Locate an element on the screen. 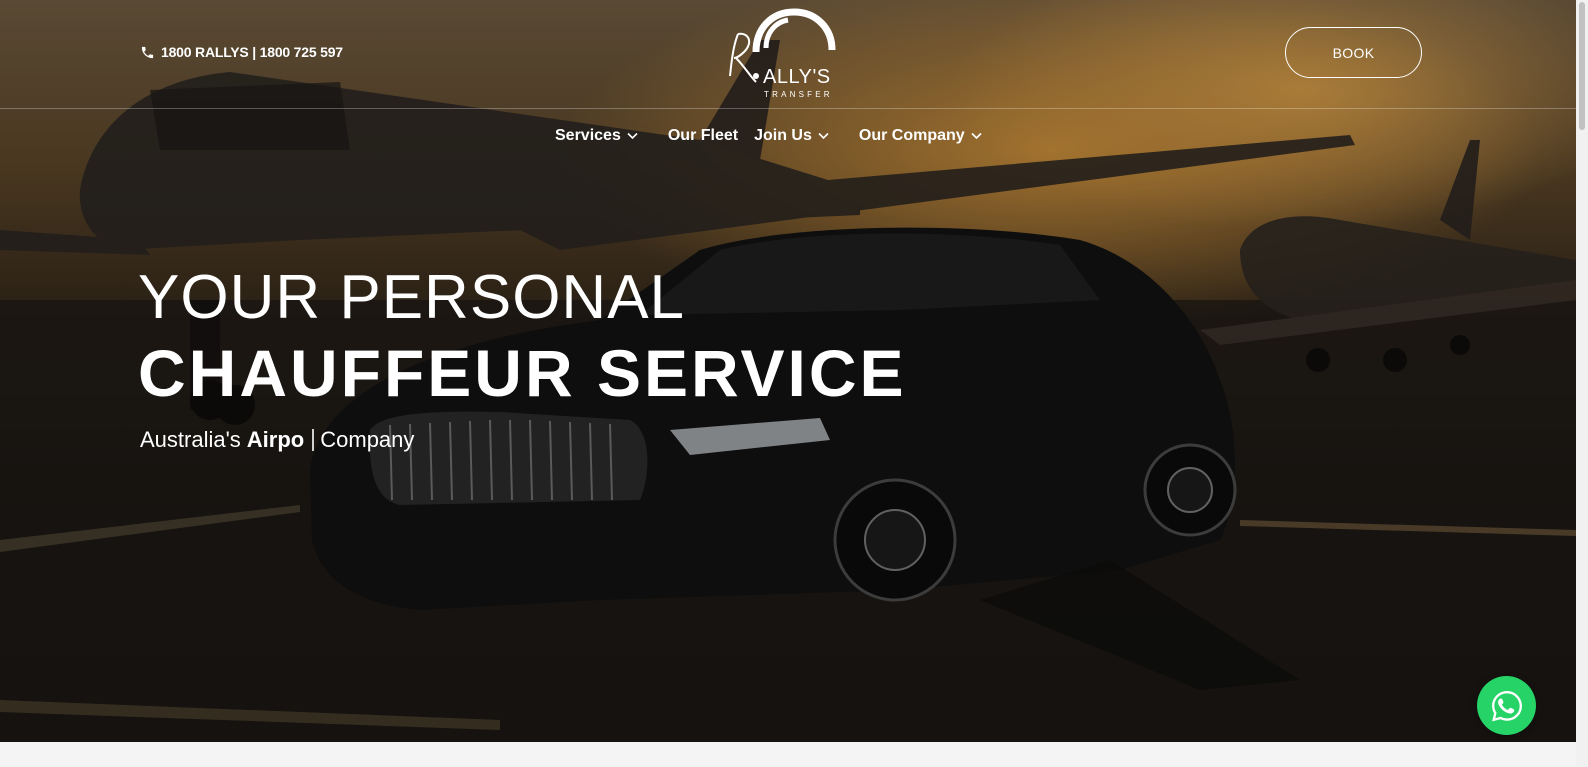  hero-headline-line2: CHAUFFEUR SERVICE is located at coordinates (522, 373).